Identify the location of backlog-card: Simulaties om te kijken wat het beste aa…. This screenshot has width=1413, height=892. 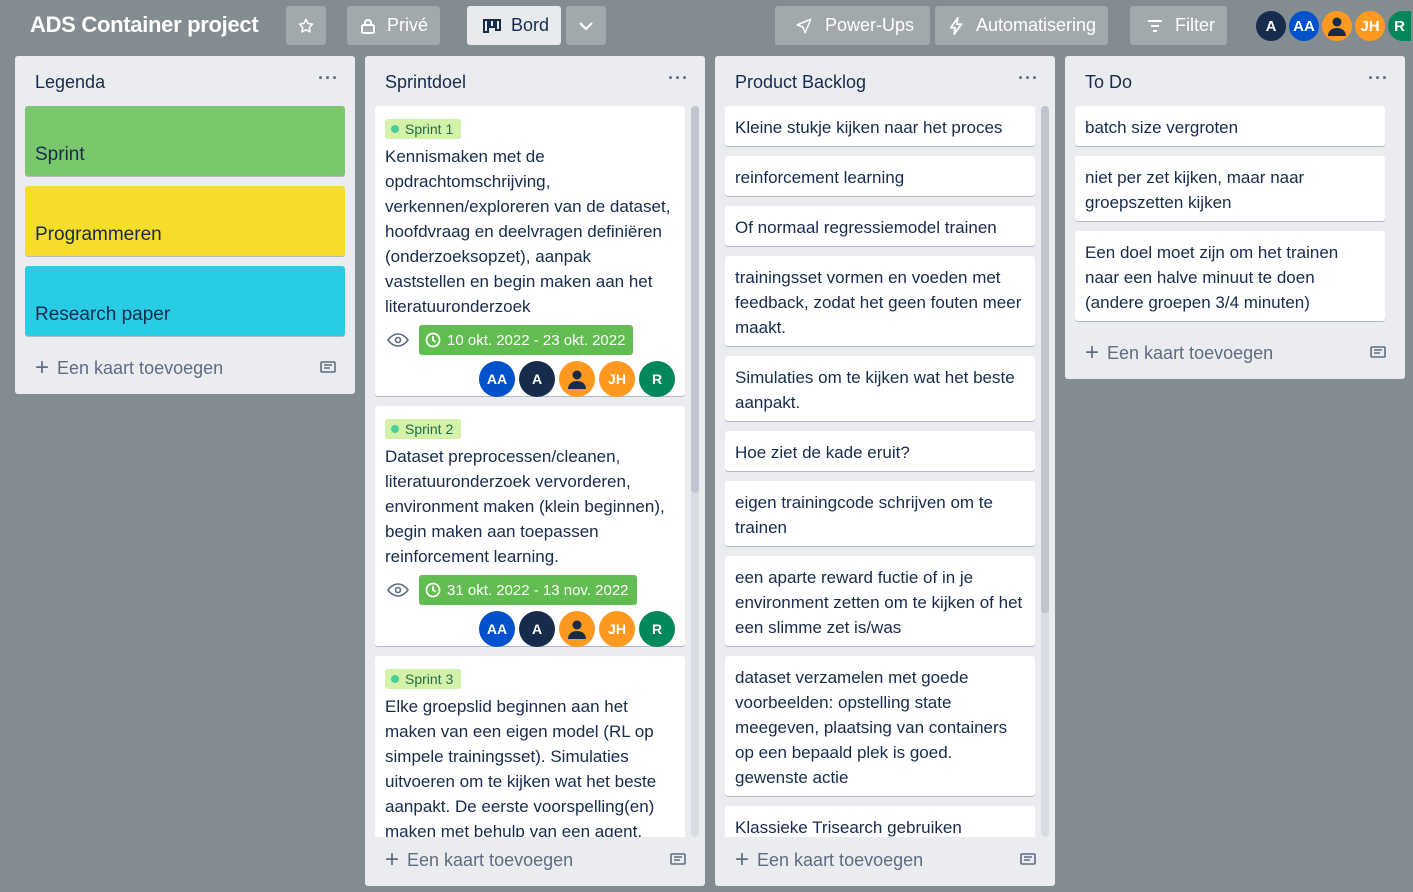
(880, 388).